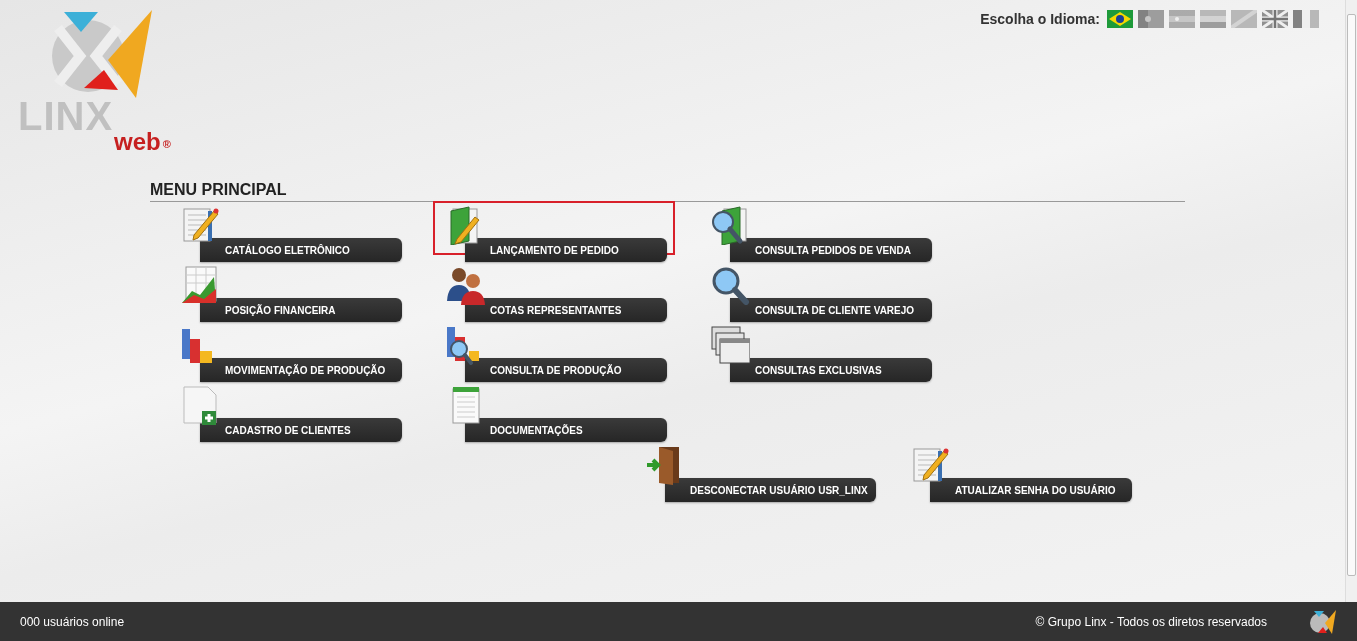 Image resolution: width=1357 pixels, height=641 pixels. Describe the element at coordinates (166, 144) in the screenshot. I see `registered-mark: ®` at that location.